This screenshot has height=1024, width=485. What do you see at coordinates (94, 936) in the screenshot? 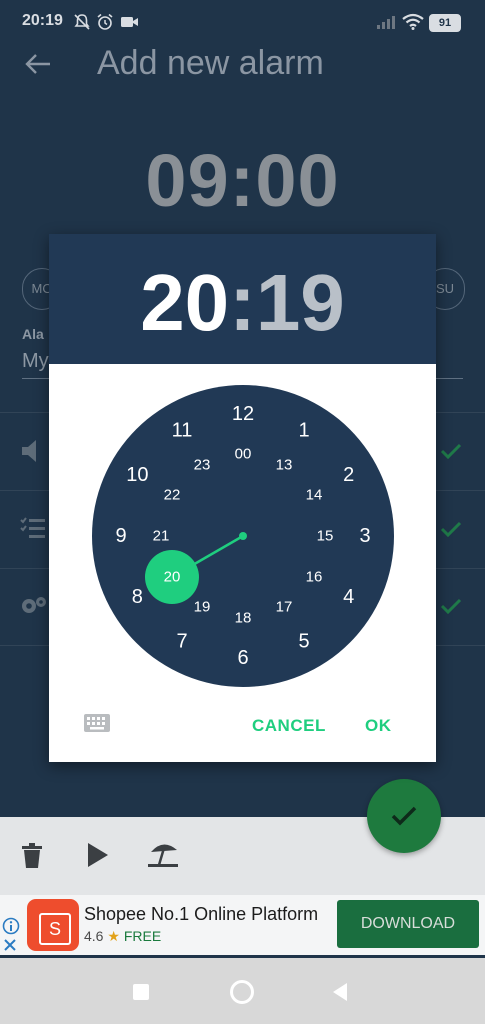
I see `ad-rating-value: 4.6` at bounding box center [94, 936].